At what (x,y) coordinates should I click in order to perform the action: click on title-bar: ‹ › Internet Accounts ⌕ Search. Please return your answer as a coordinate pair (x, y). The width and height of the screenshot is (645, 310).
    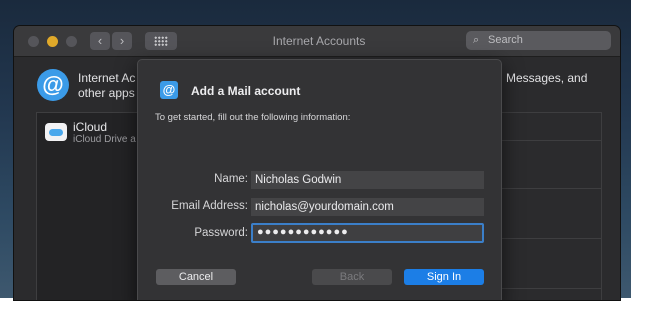
    Looking at the image, I should click on (317, 41).